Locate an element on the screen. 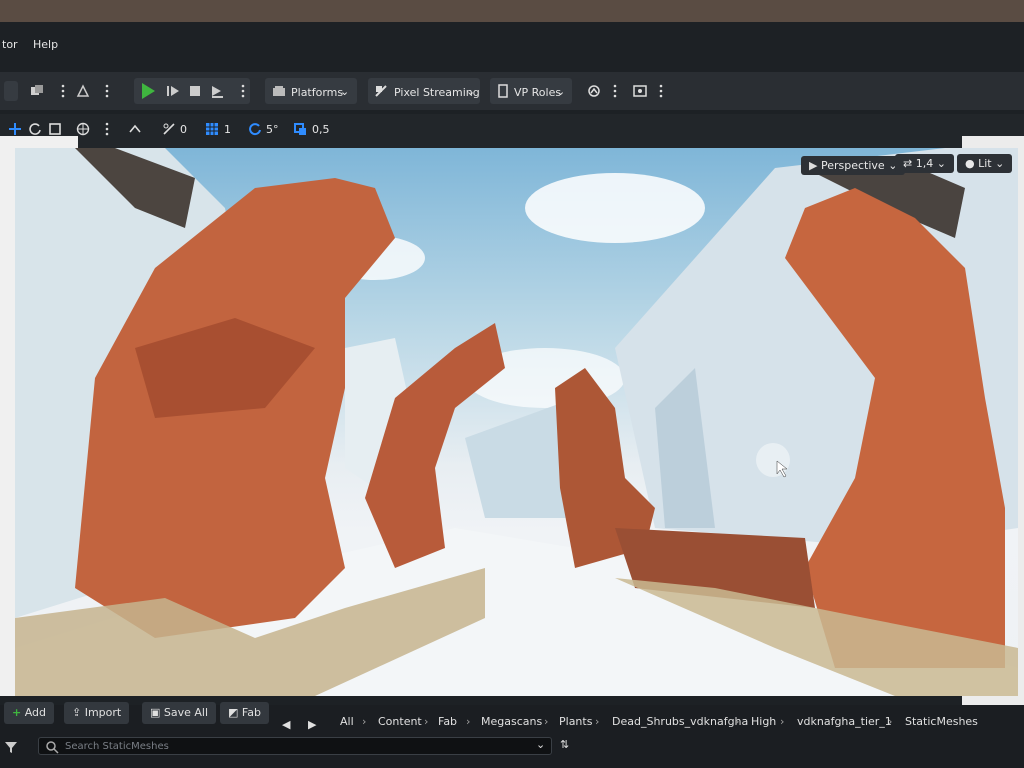 This screenshot has height=768, width=1024. import-icon: ⇪ is located at coordinates (77, 712).